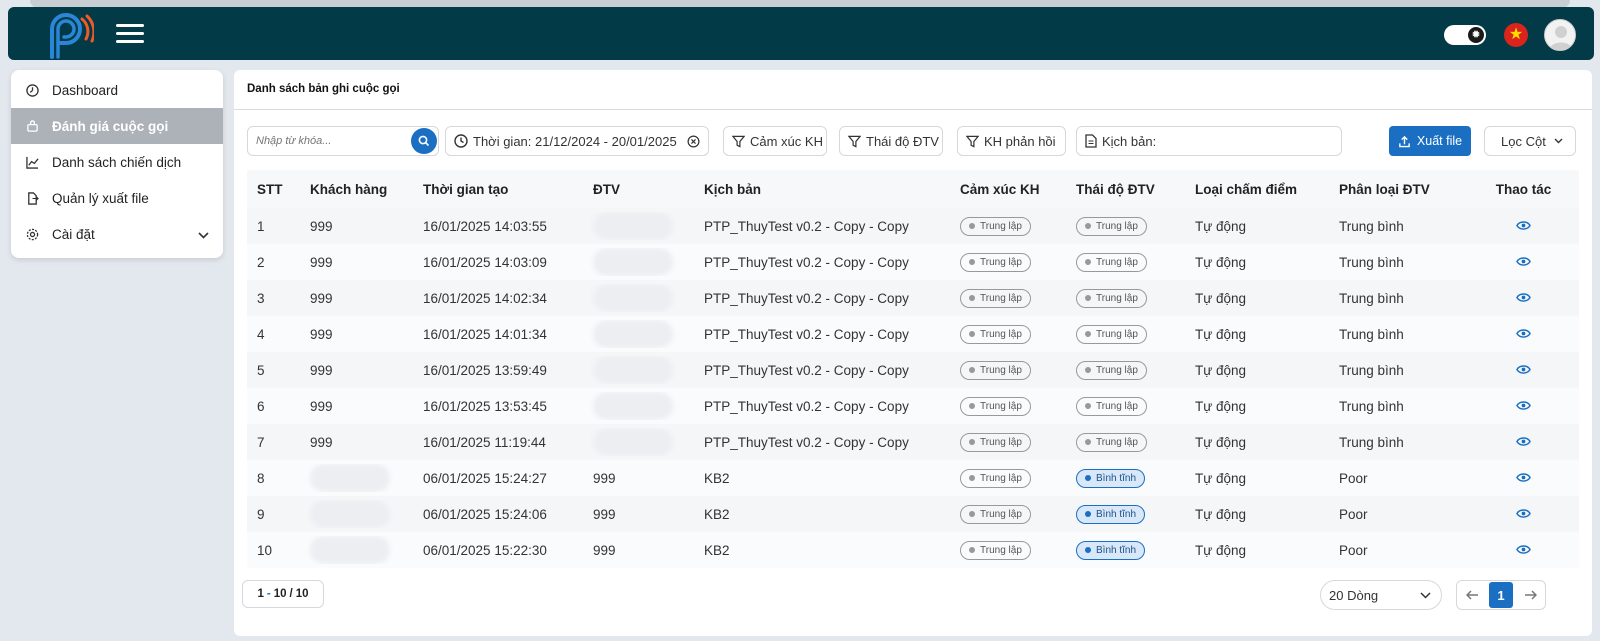 The width and height of the screenshot is (1600, 641). What do you see at coordinates (261, 298) in the screenshot?
I see `table-cell: 3` at bounding box center [261, 298].